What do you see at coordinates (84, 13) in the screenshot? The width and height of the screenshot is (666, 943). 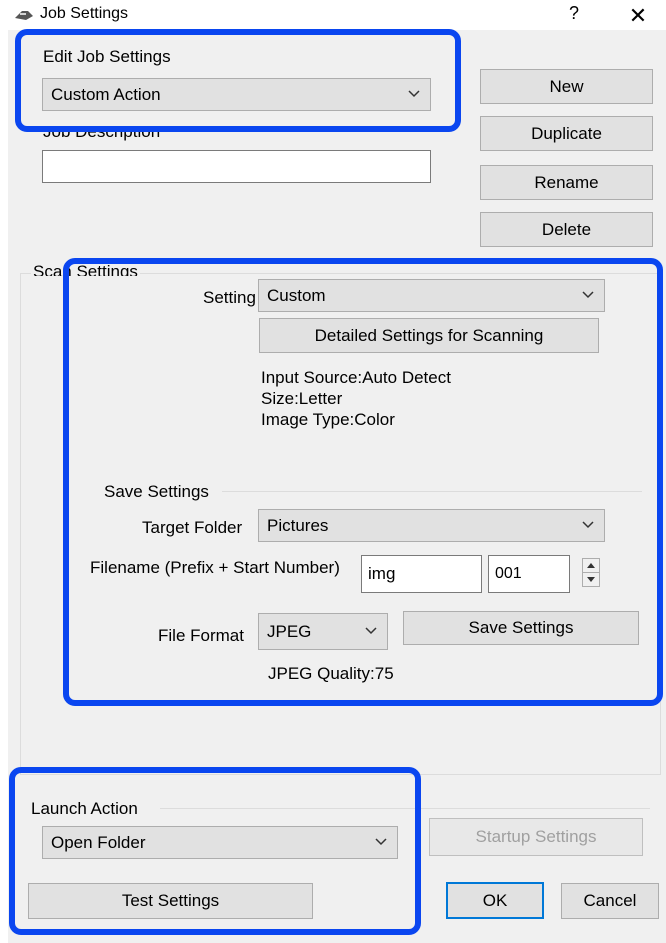 I see `window-title: Job Settings` at bounding box center [84, 13].